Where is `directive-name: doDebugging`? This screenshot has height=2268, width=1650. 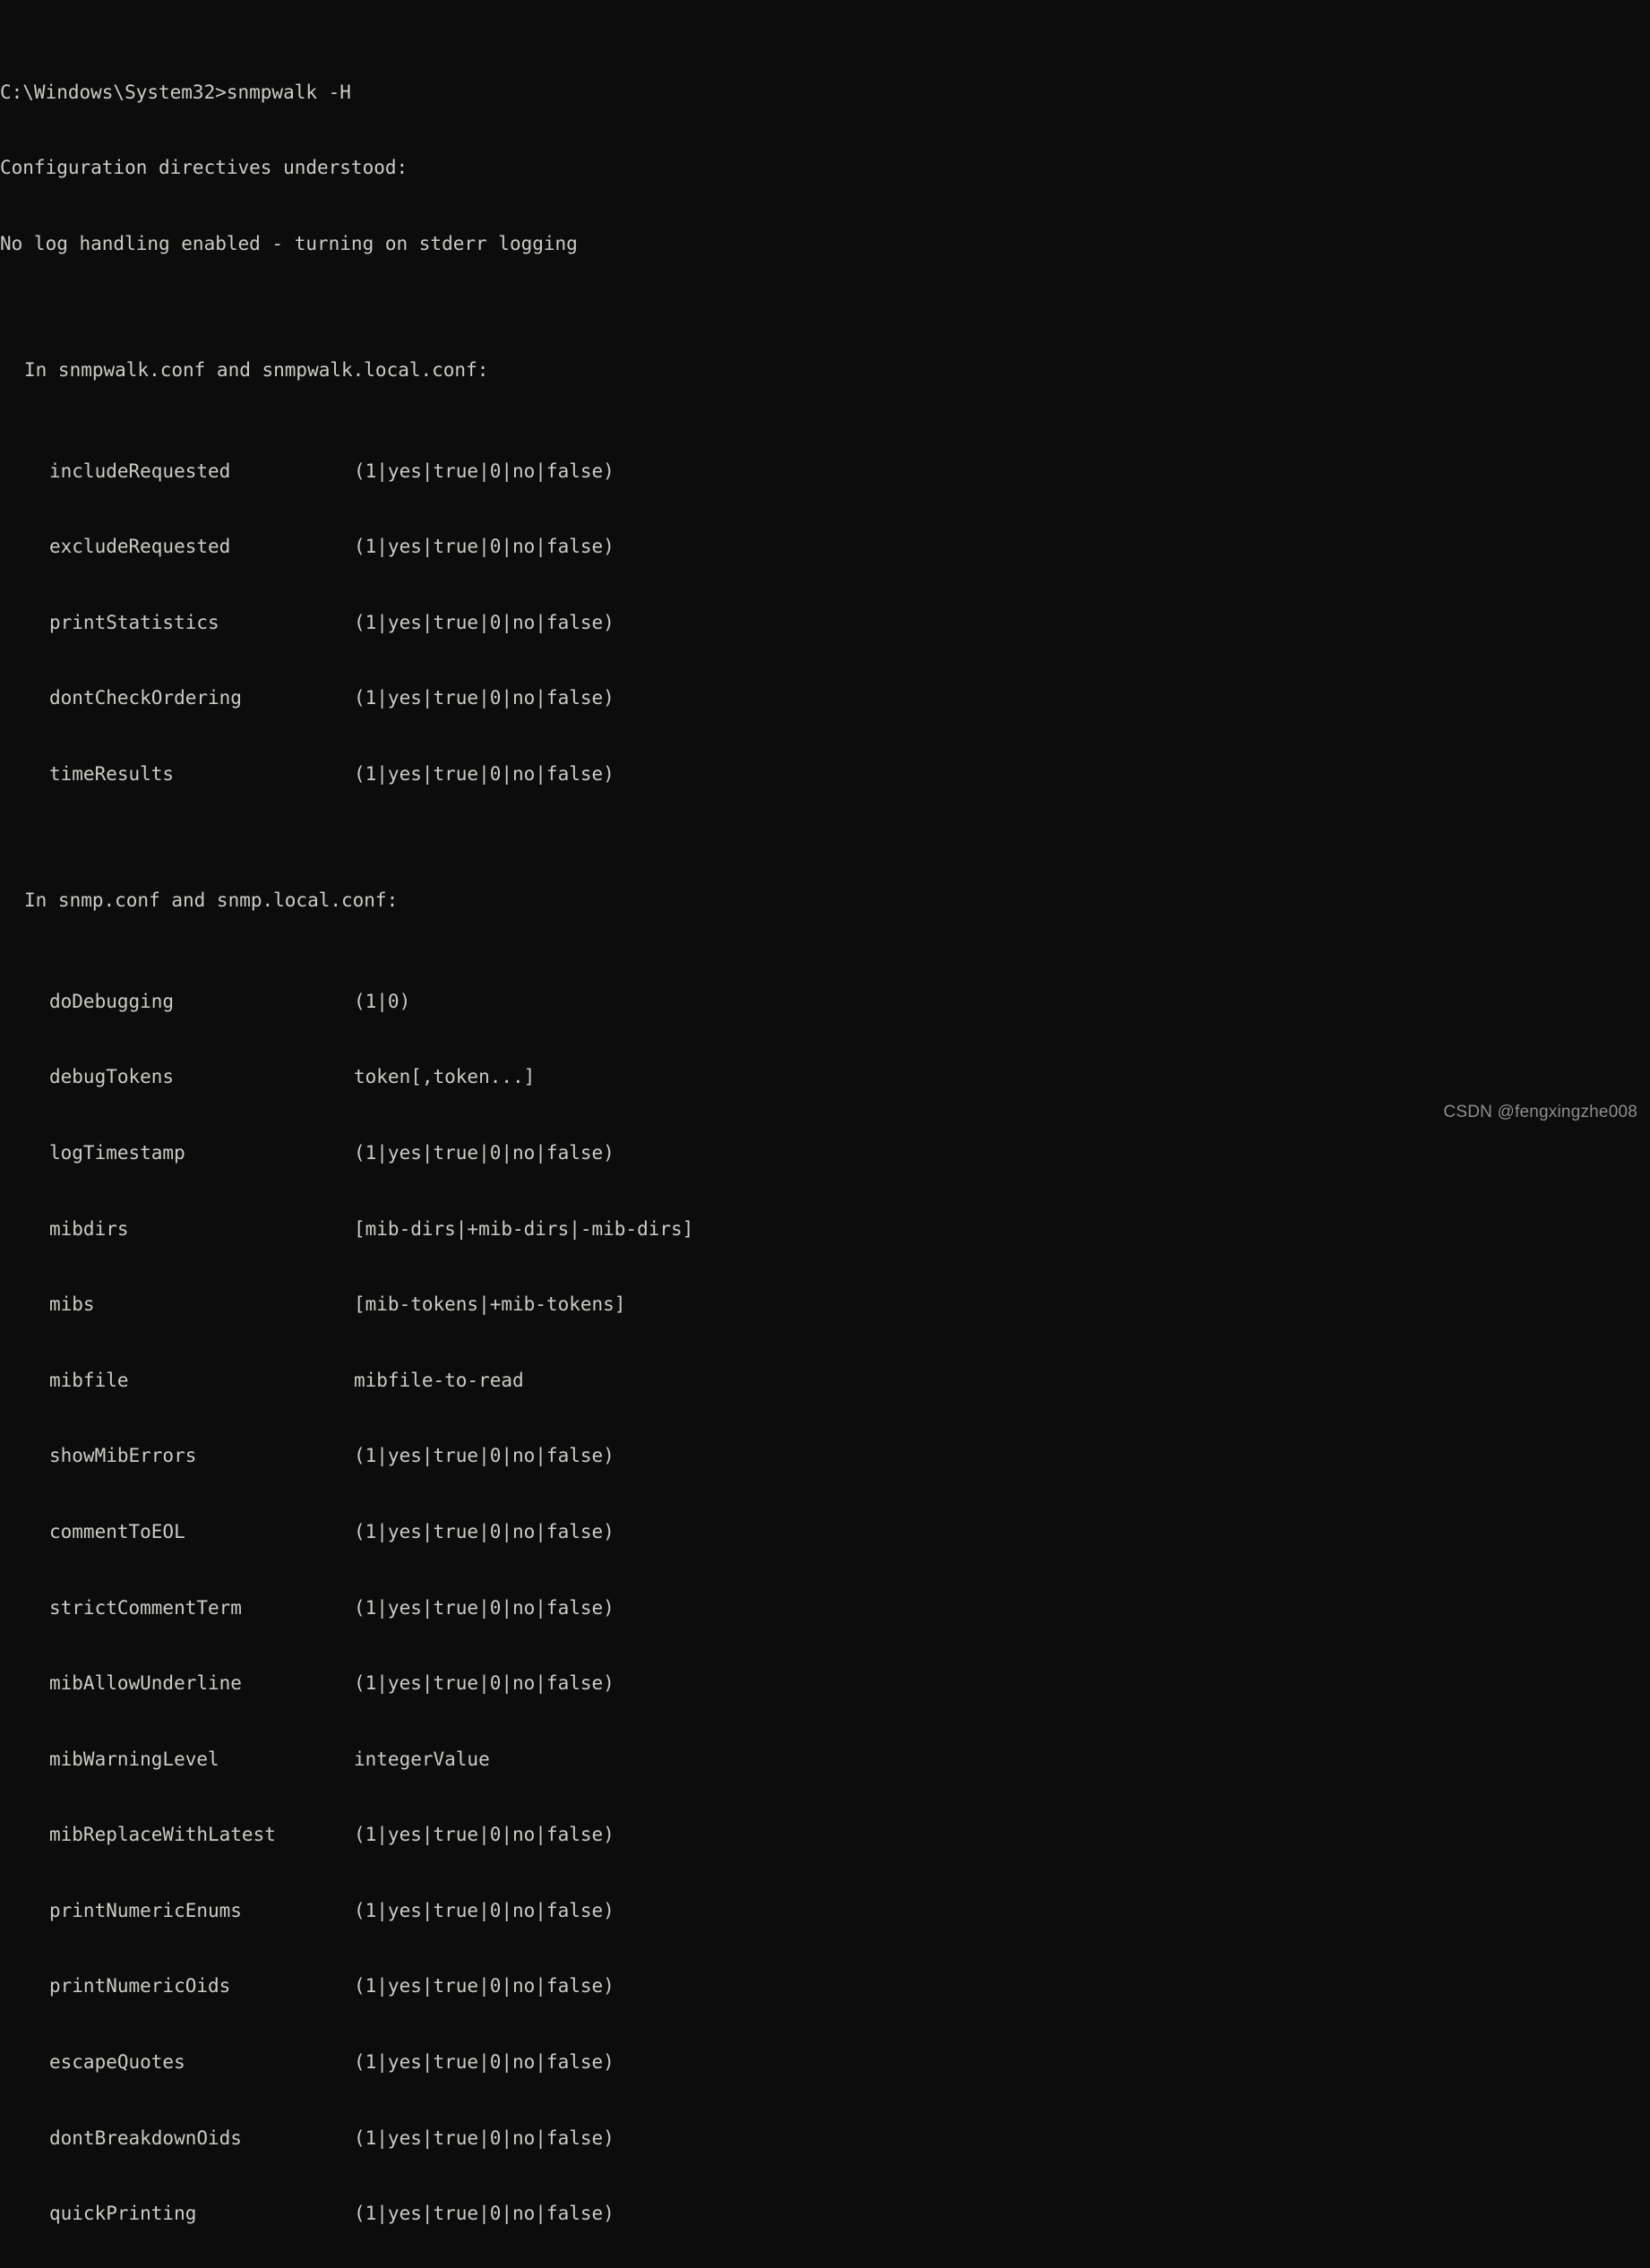
directive-name: doDebugging is located at coordinates (112, 1001).